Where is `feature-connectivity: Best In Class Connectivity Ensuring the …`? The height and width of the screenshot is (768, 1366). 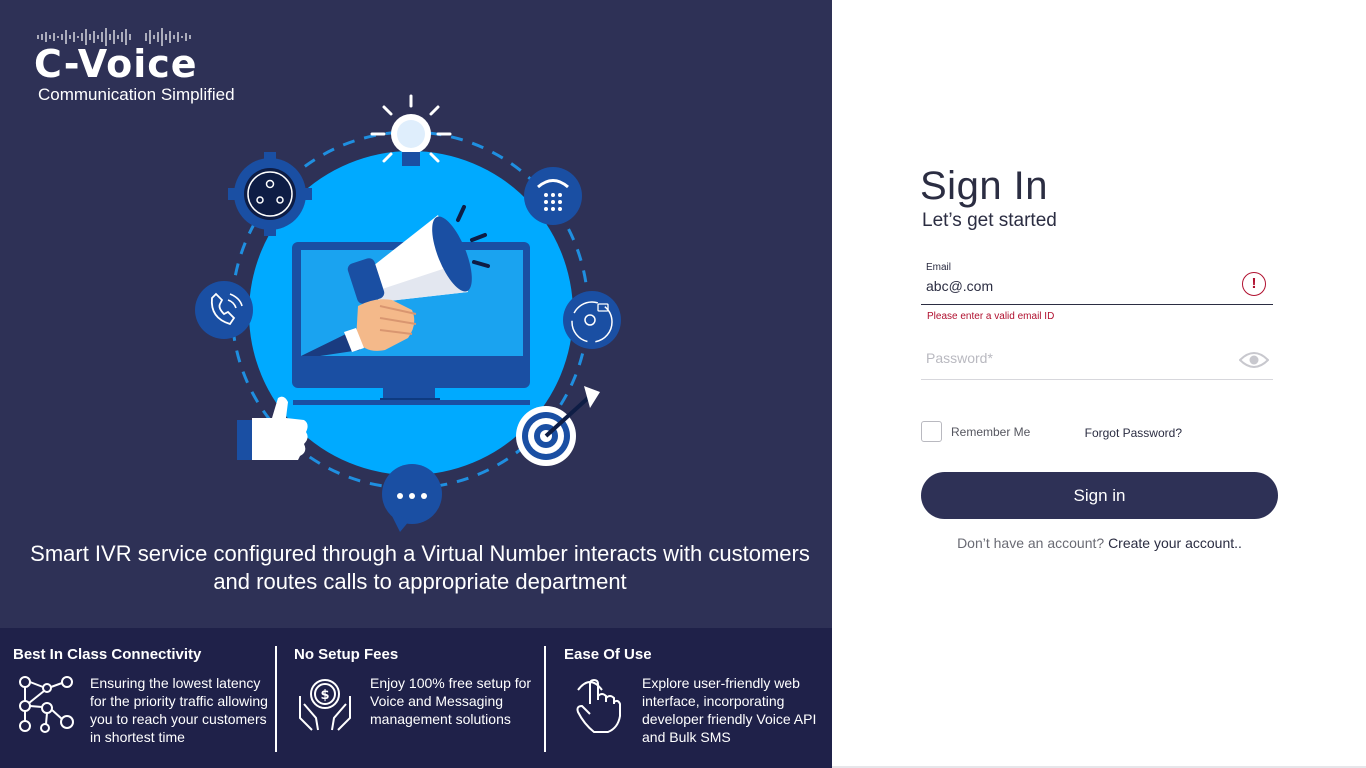
feature-connectivity: Best In Class Connectivity Ensuring the … is located at coordinates (144, 698).